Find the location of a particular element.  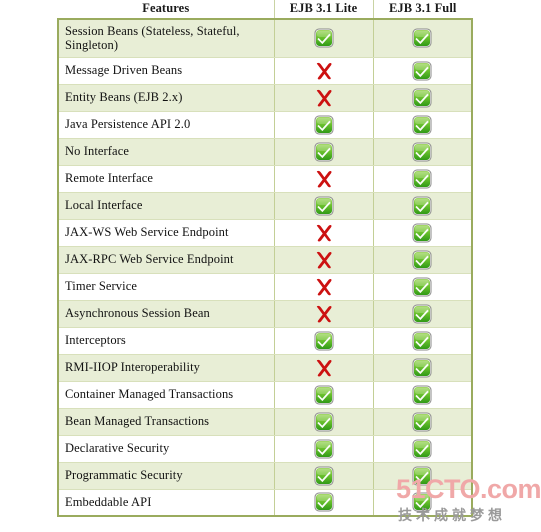

feature-name-cell: Asynchronous Session Bean is located at coordinates (166, 314).